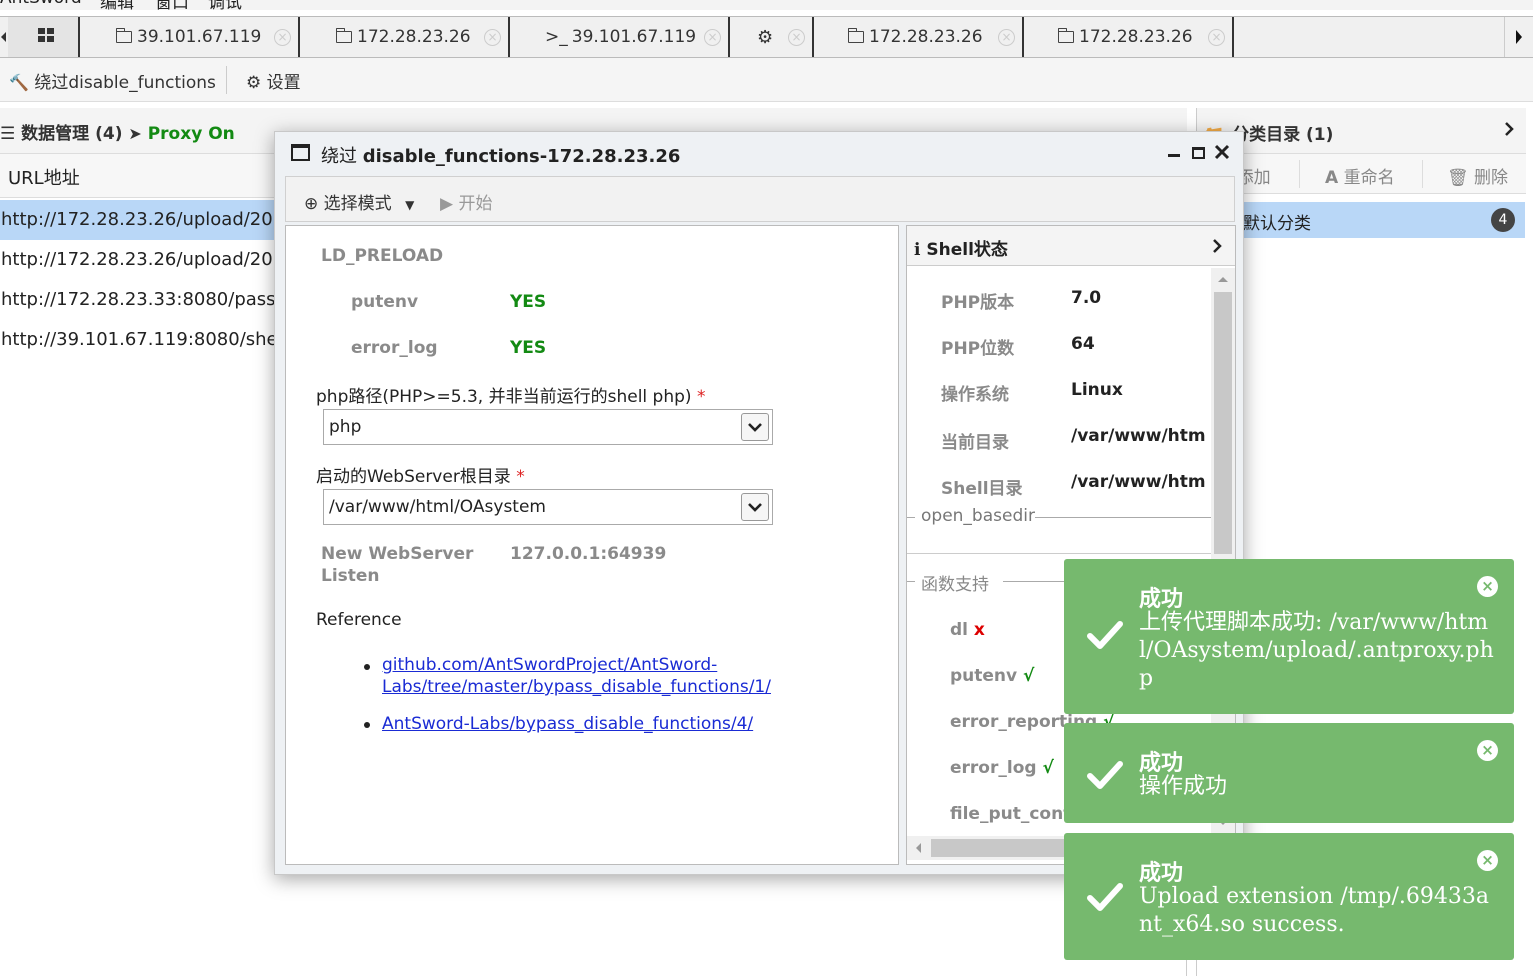  What do you see at coordinates (919, 37) in the screenshot?
I see `tab-files-3: 172.28.23.26 ×` at bounding box center [919, 37].